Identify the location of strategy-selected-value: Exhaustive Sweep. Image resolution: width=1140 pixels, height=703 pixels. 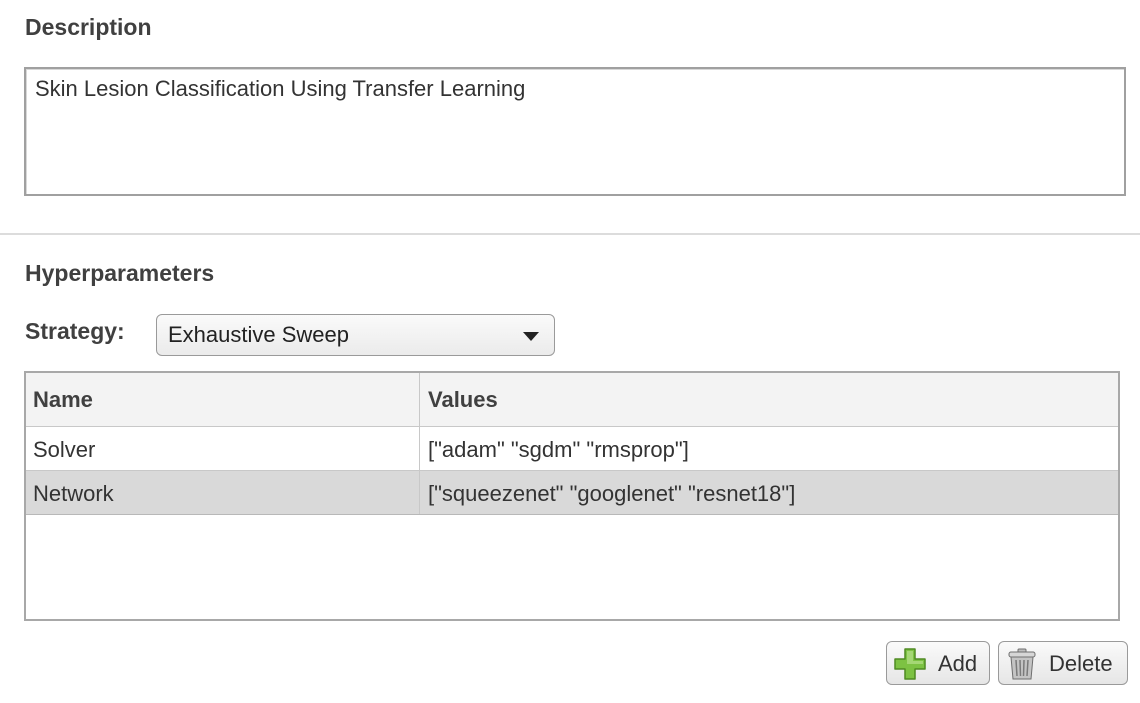
(258, 334).